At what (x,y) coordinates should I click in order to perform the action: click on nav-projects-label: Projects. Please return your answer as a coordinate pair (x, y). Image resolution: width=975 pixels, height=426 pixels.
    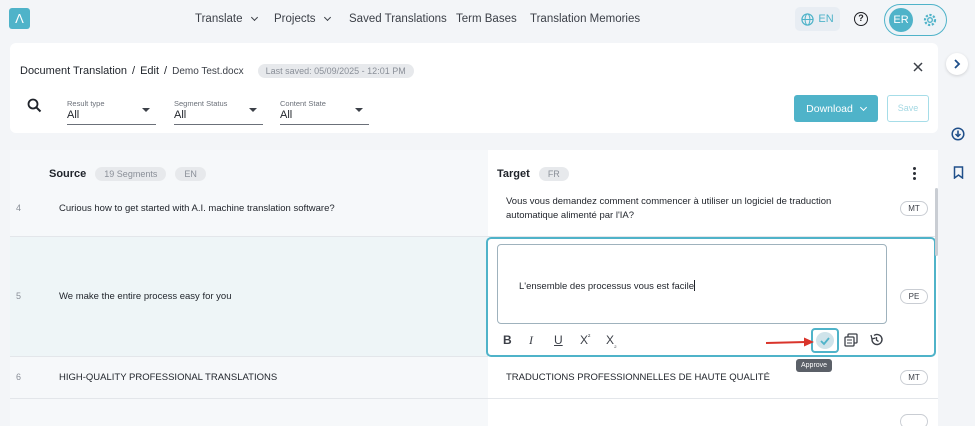
    Looking at the image, I should click on (295, 19).